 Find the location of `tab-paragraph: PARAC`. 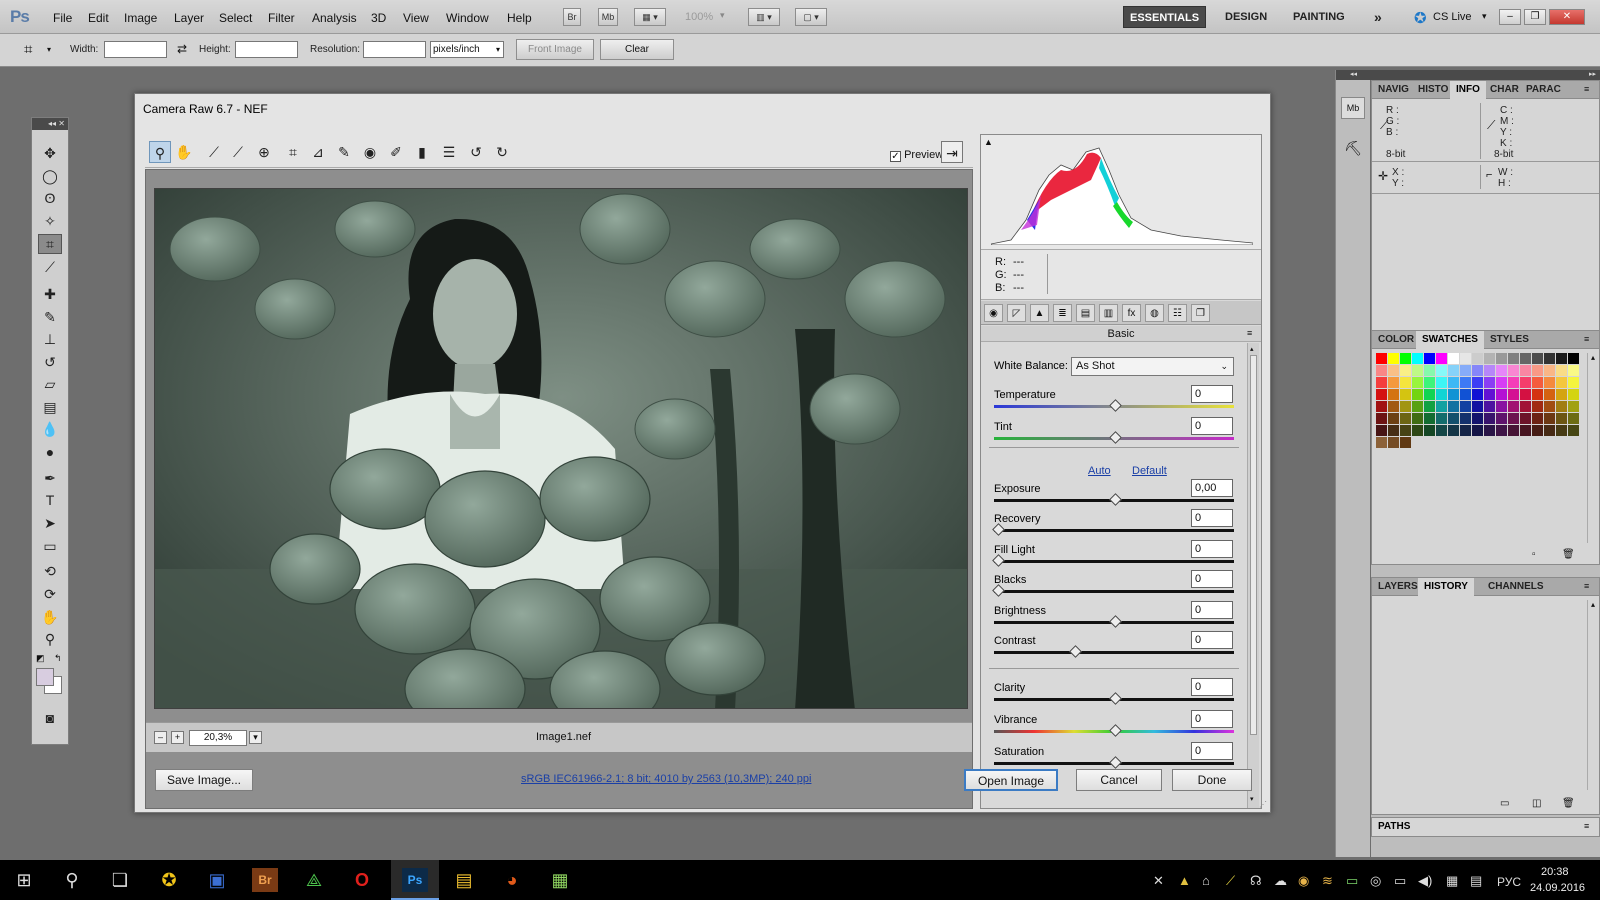

tab-paragraph: PARAC is located at coordinates (1543, 90).